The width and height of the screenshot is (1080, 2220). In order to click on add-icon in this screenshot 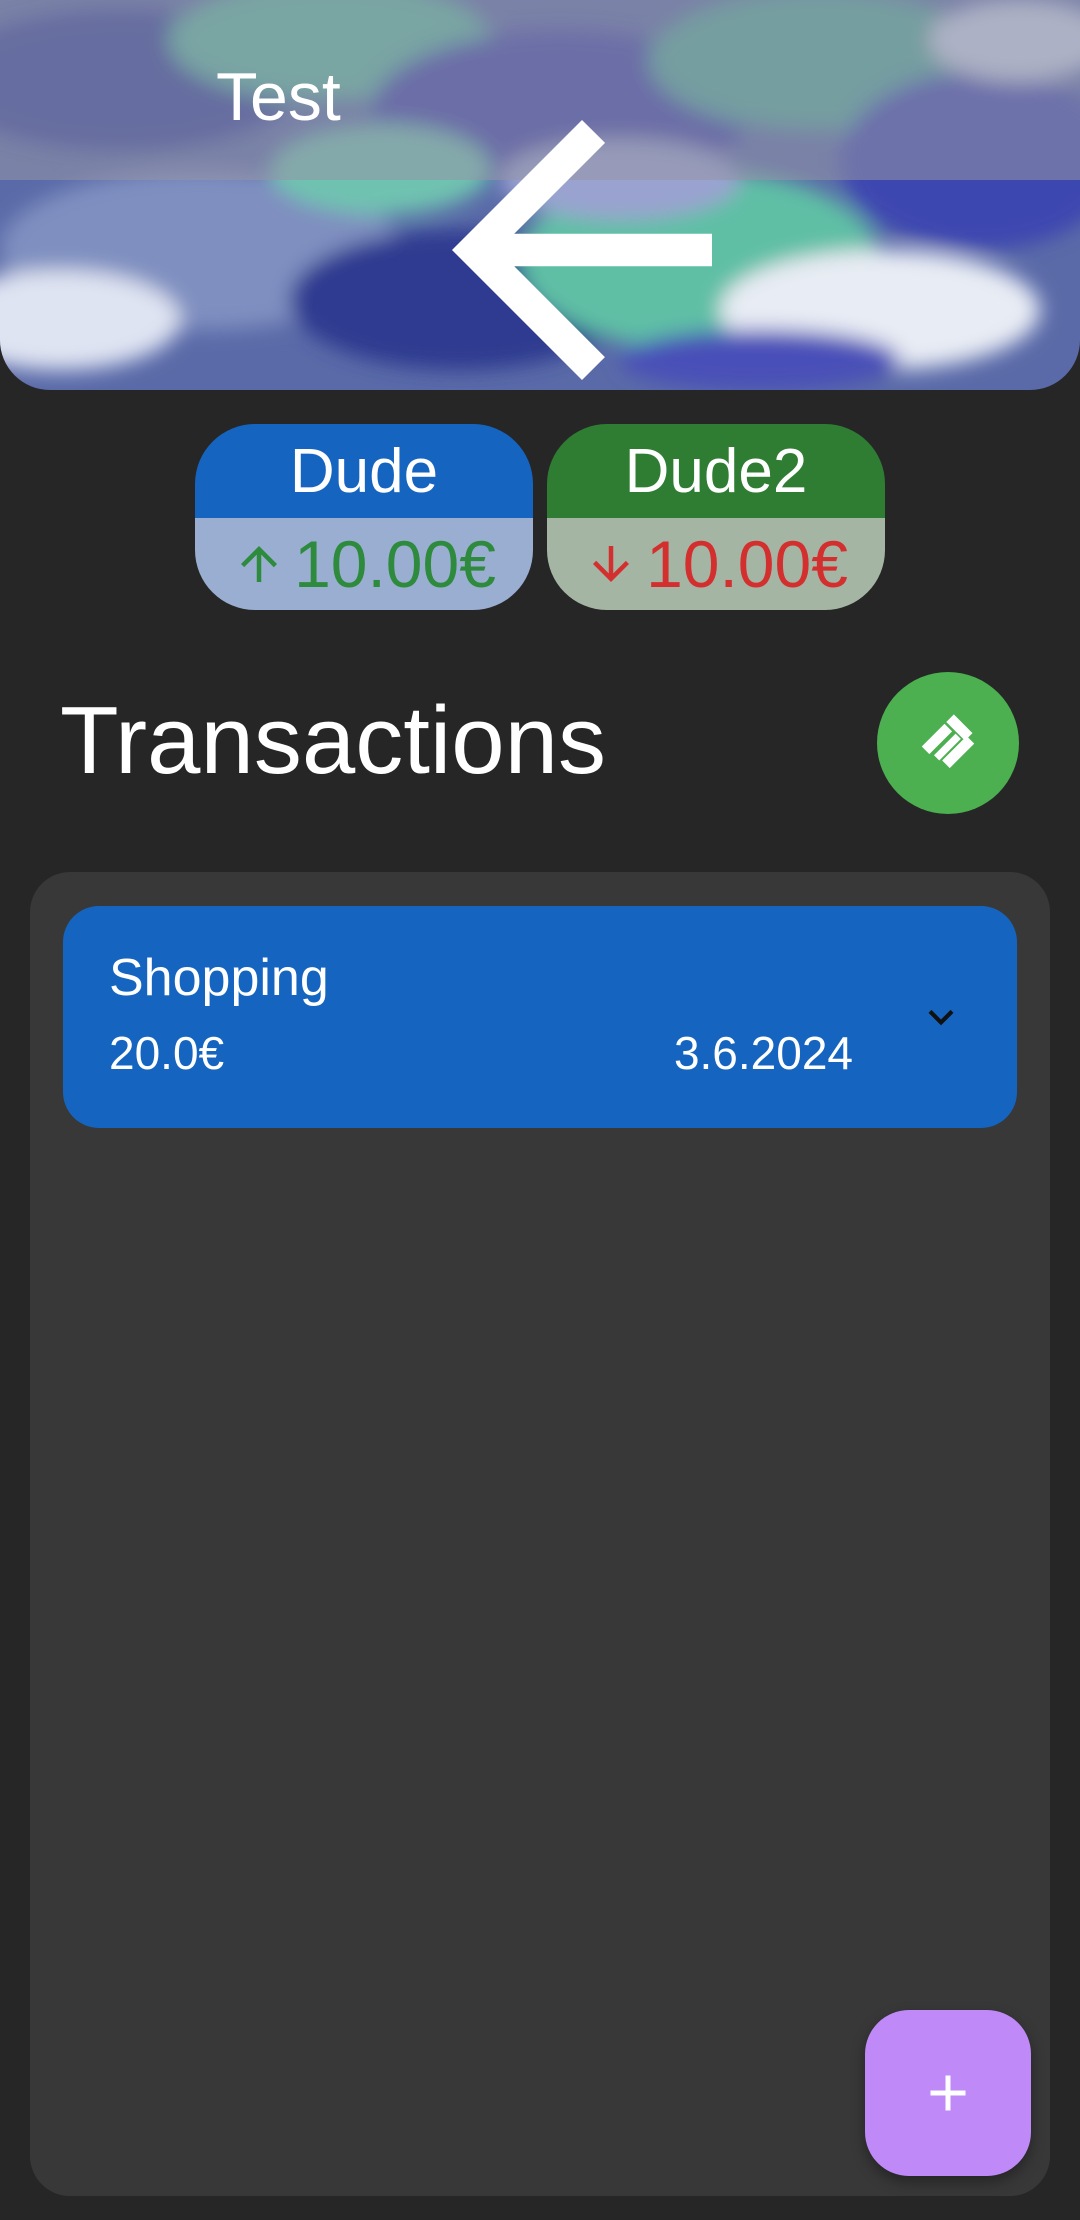, I will do `click(948, 2093)`.